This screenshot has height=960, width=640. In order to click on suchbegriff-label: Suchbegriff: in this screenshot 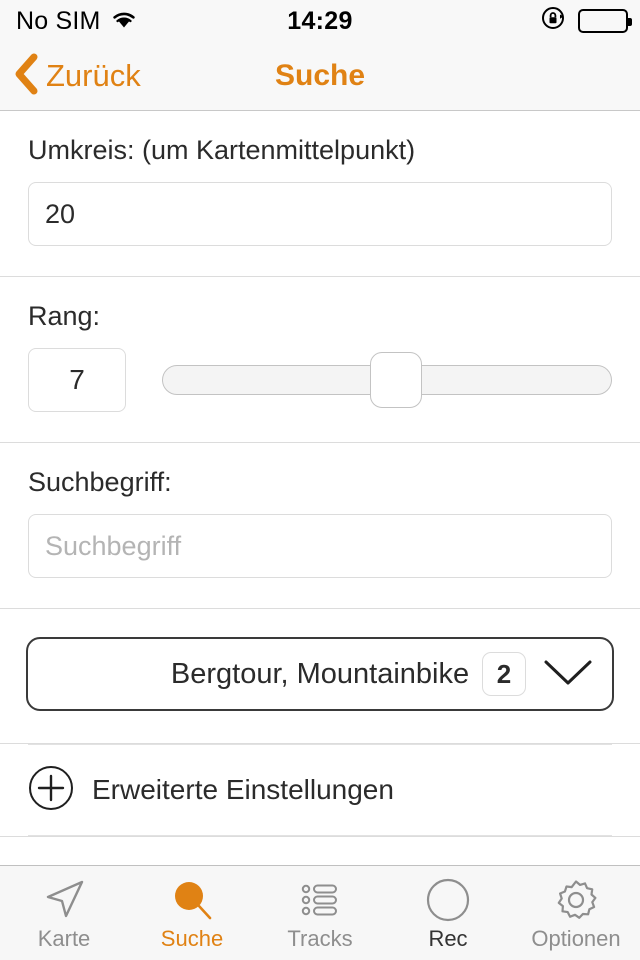, I will do `click(100, 482)`.